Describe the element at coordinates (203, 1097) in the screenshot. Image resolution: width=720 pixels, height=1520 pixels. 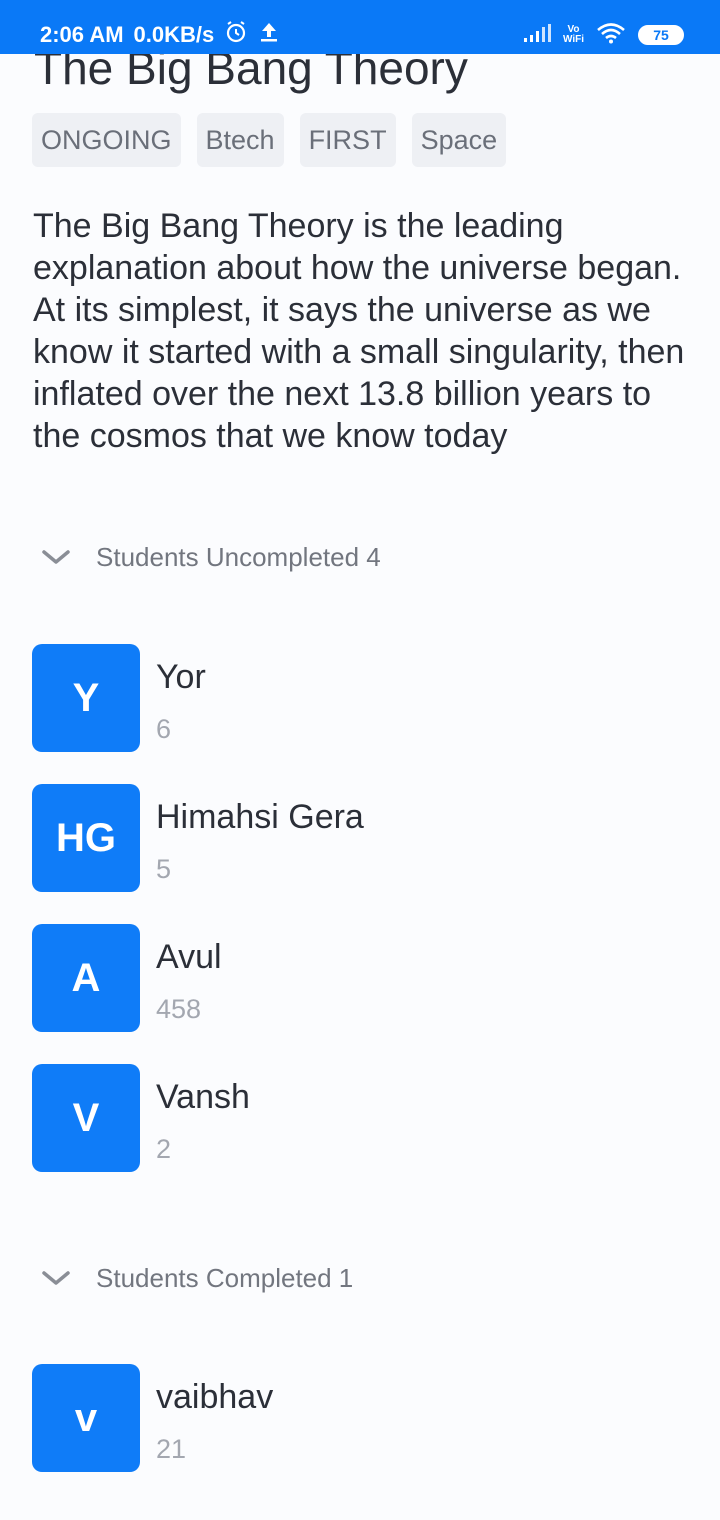
I see `student-name: Vansh` at that location.